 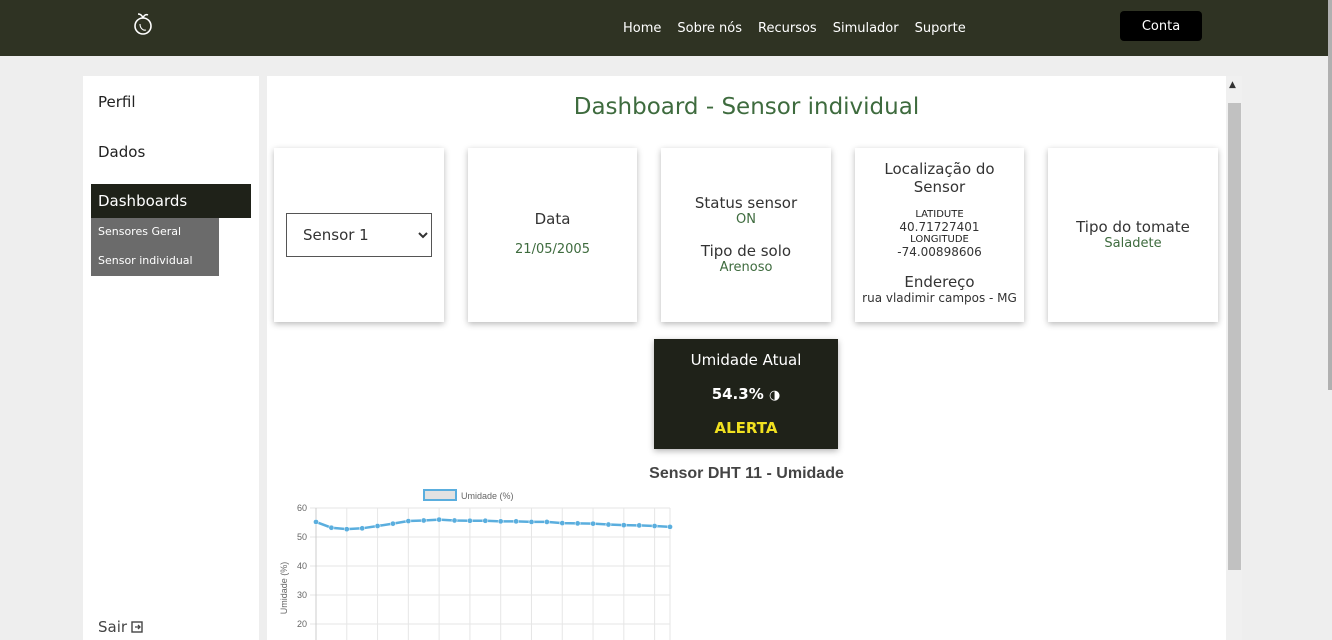 What do you see at coordinates (939, 214) in the screenshot?
I see `latitude-label: LATIDUTE` at bounding box center [939, 214].